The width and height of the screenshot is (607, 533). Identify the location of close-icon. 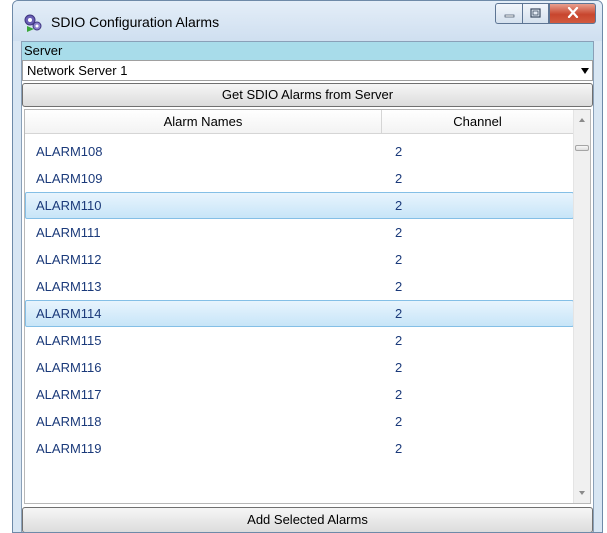
(573, 14).